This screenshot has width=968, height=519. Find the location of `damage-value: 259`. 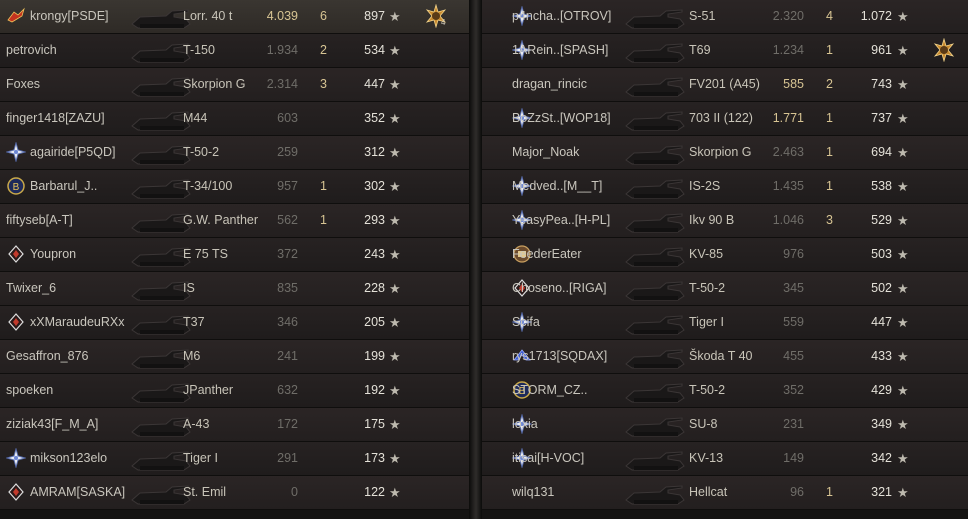

damage-value: 259 is located at coordinates (287, 152).